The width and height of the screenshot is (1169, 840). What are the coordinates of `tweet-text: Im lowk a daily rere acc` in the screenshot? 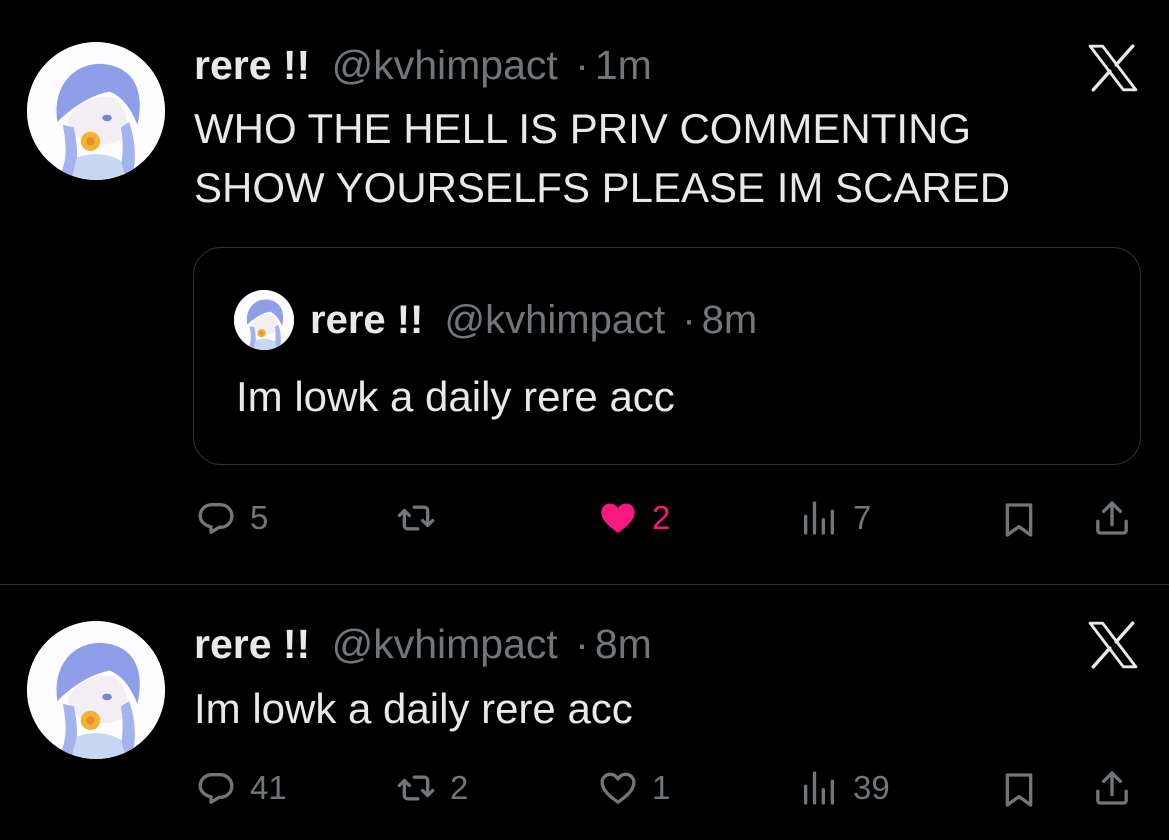 It's located at (413, 708).